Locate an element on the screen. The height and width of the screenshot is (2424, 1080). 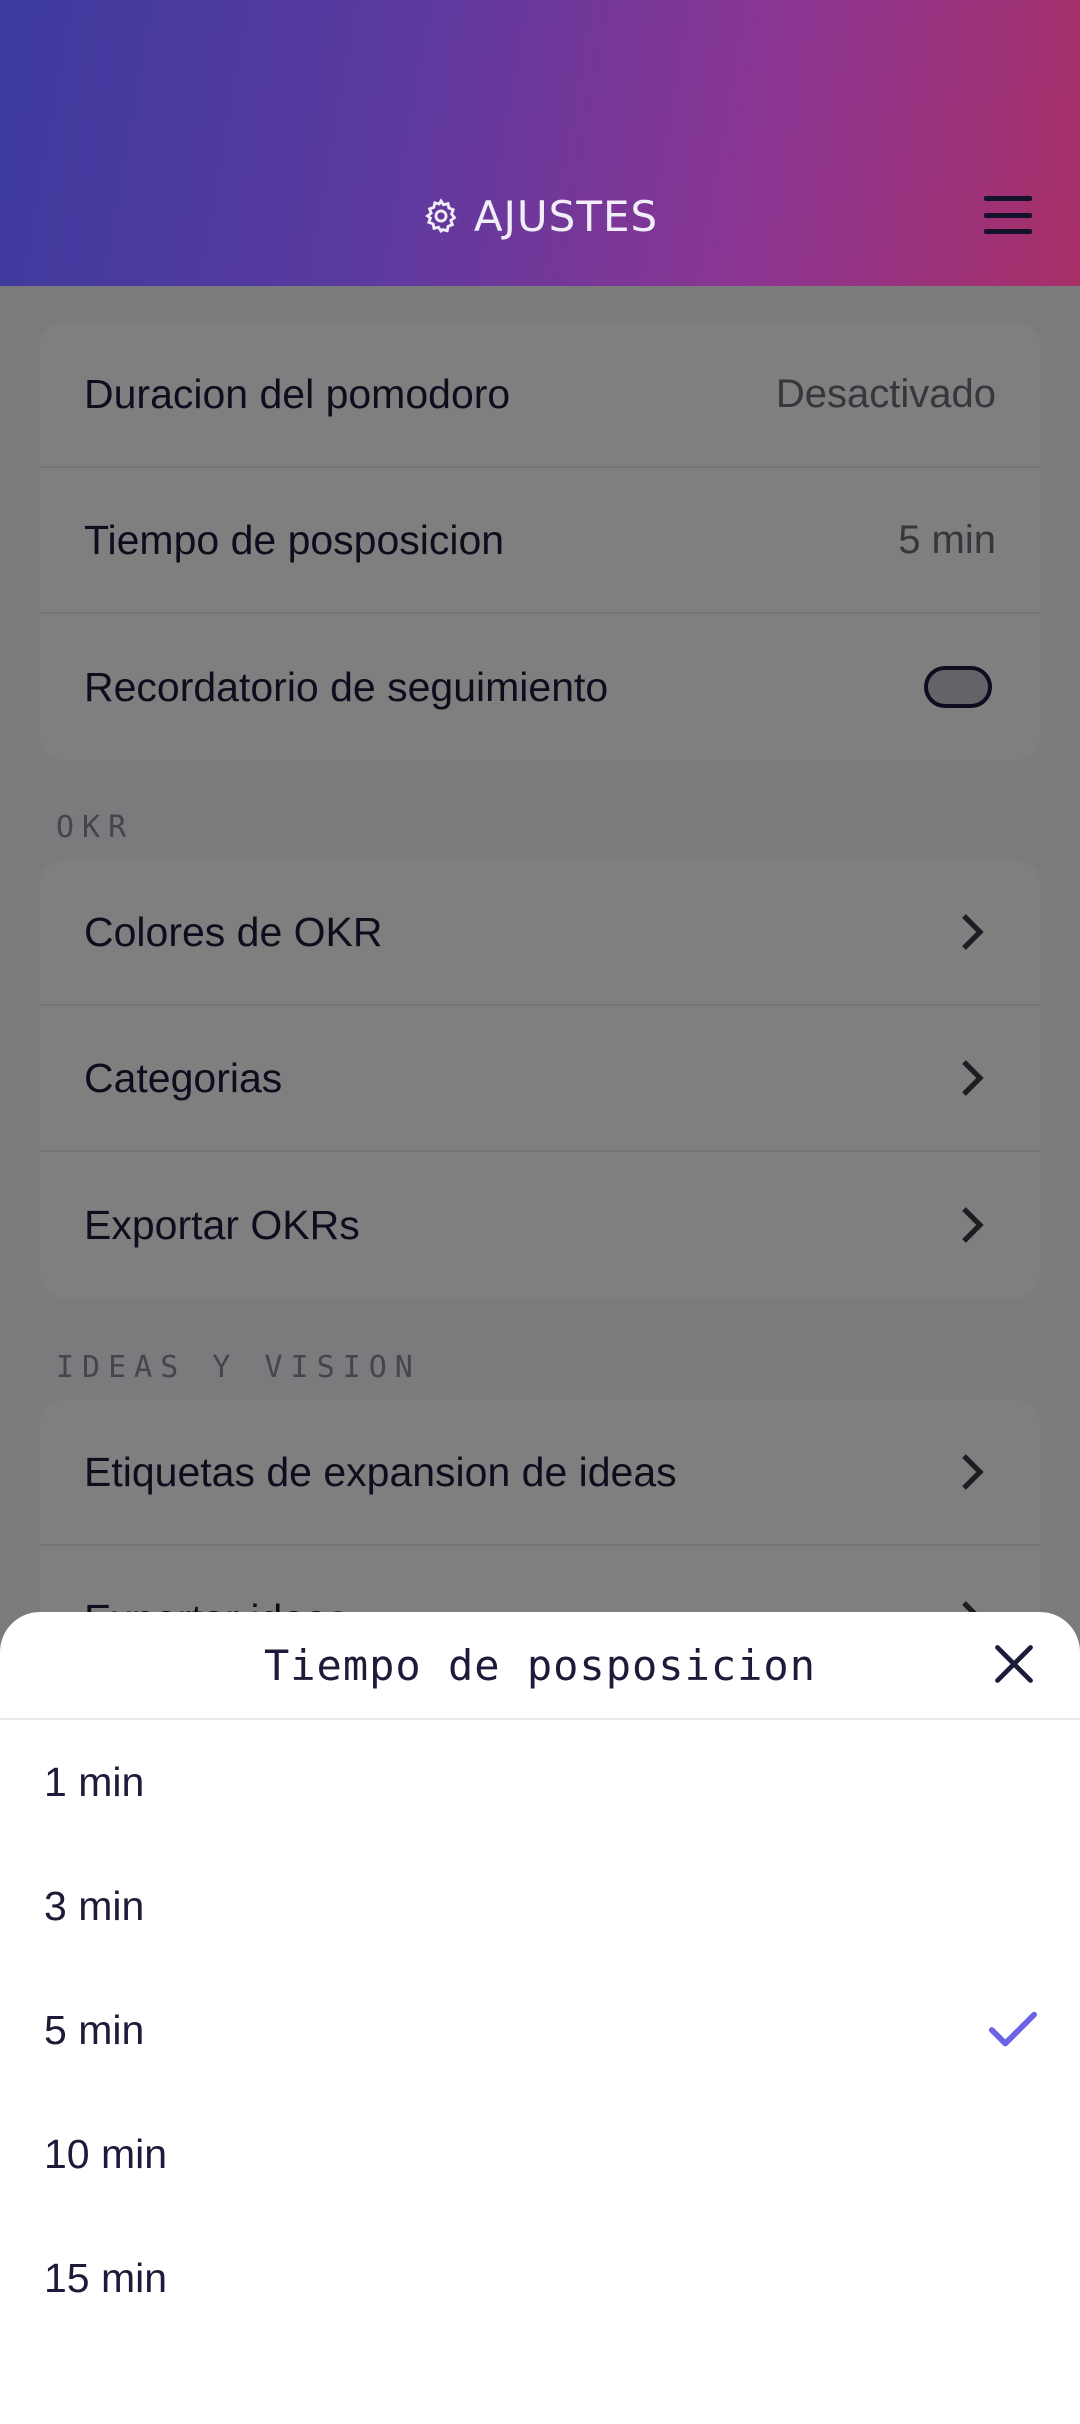
header-title-group: AJUSTES is located at coordinates (540, 216).